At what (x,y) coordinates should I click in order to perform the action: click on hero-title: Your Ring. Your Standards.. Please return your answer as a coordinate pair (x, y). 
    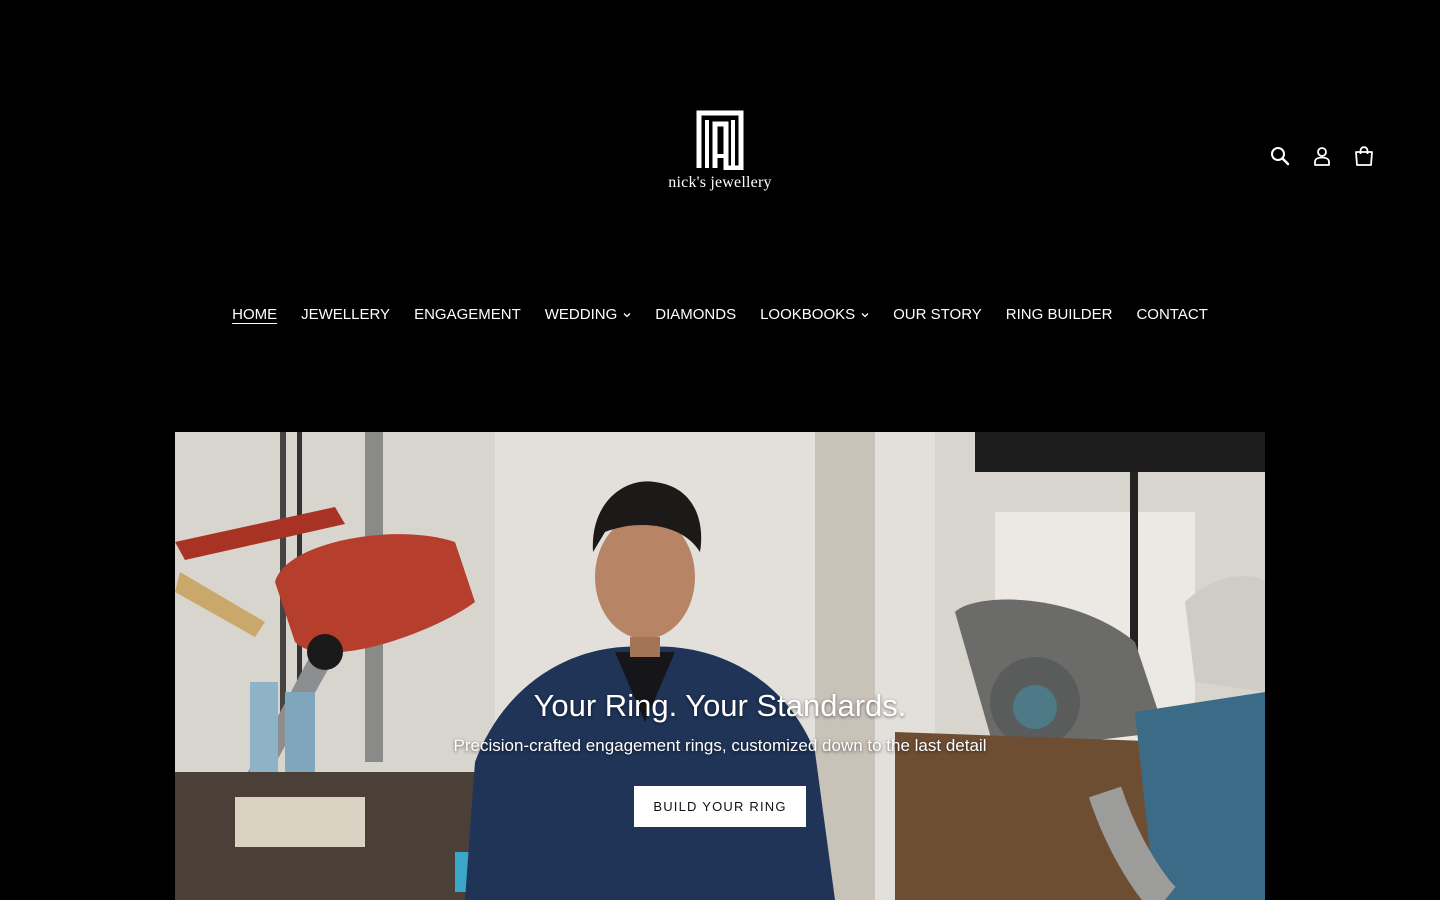
    Looking at the image, I should click on (720, 705).